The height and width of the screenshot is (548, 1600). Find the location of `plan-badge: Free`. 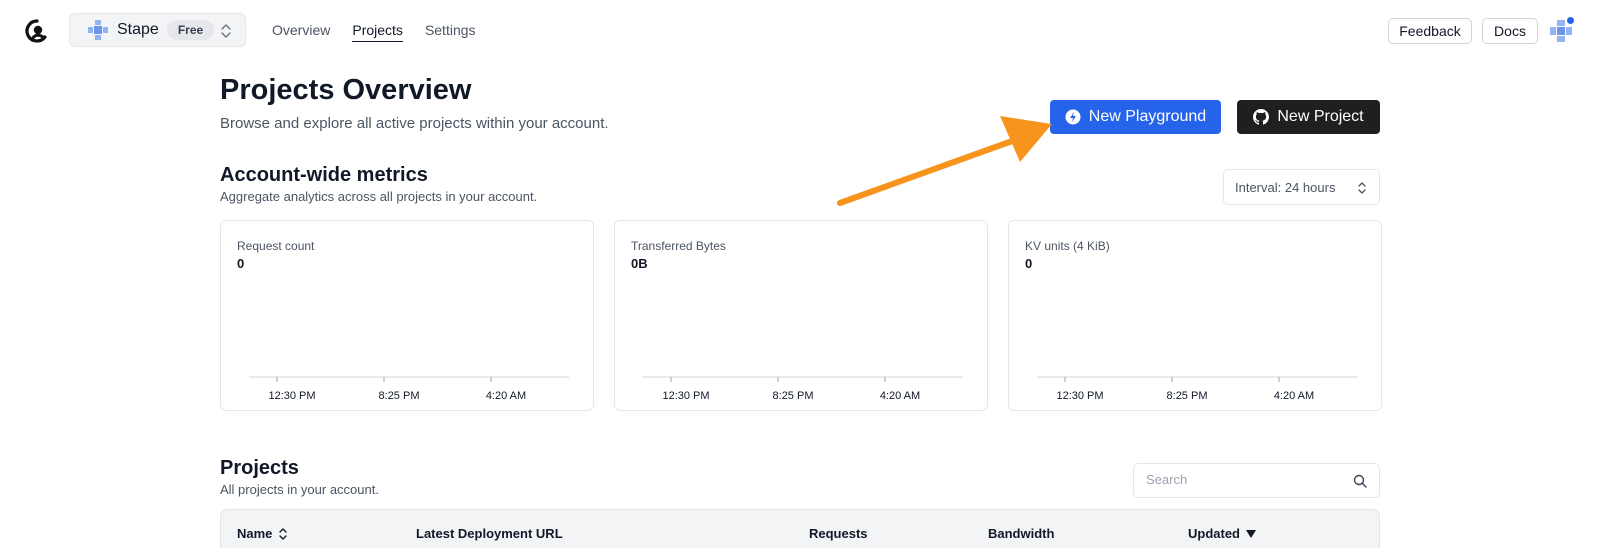

plan-badge: Free is located at coordinates (190, 30).